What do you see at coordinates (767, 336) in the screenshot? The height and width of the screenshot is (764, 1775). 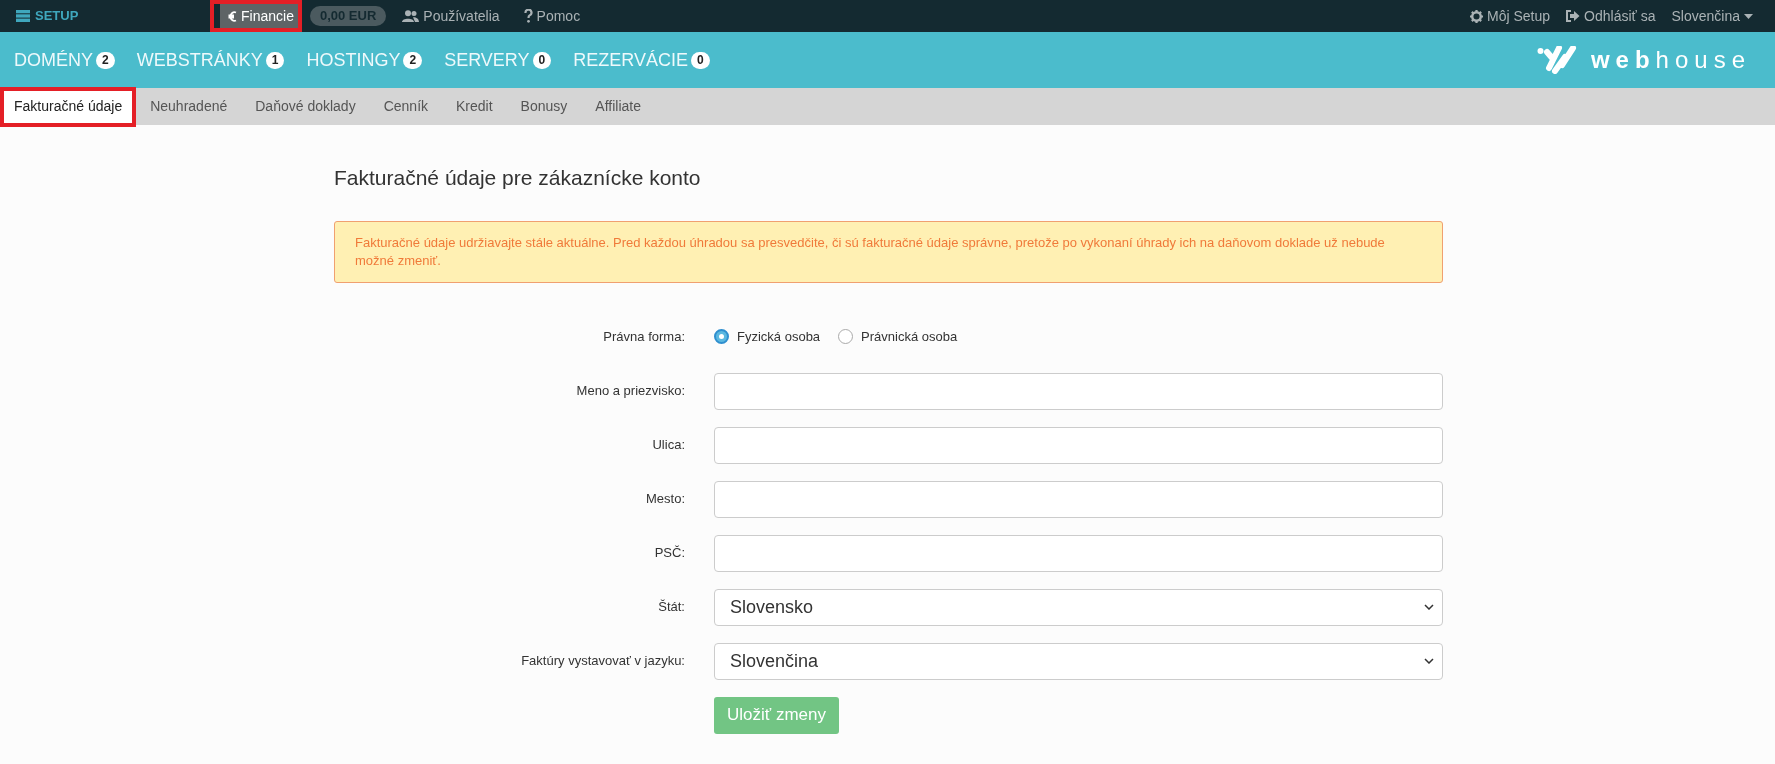 I see `radio-option: Fyzická osoba` at bounding box center [767, 336].